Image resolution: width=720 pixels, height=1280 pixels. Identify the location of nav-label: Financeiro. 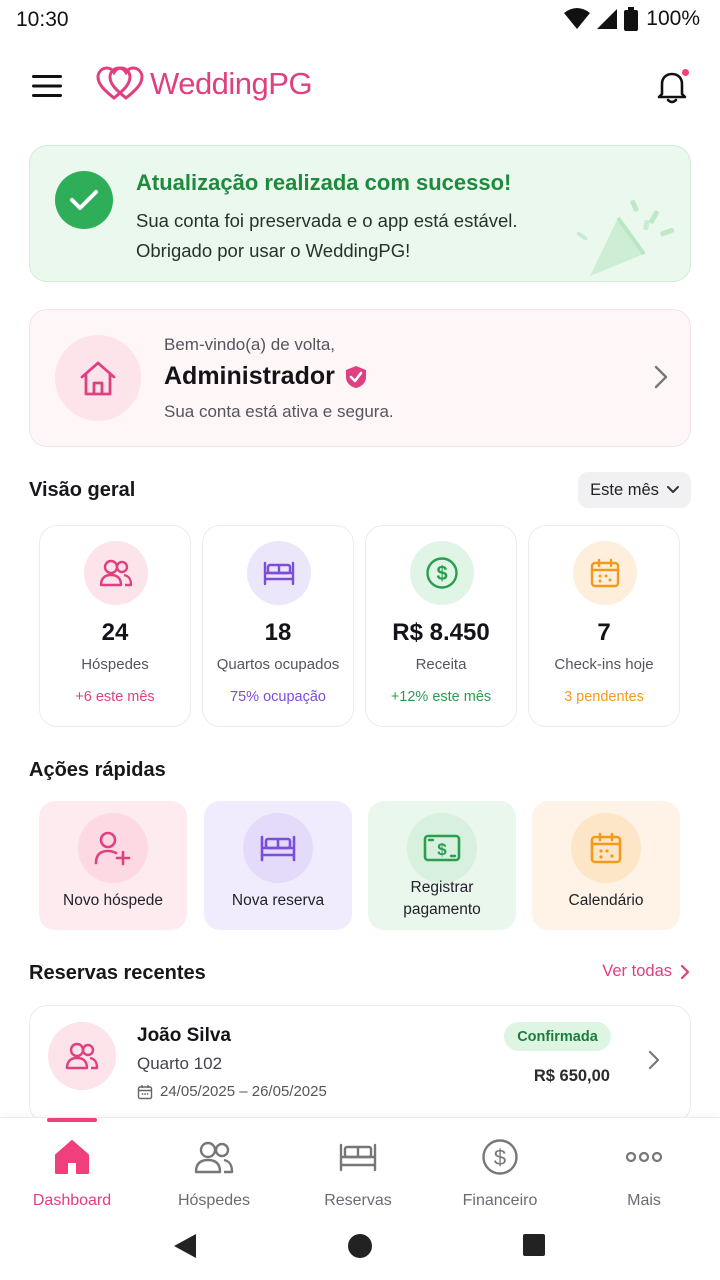
(500, 1200).